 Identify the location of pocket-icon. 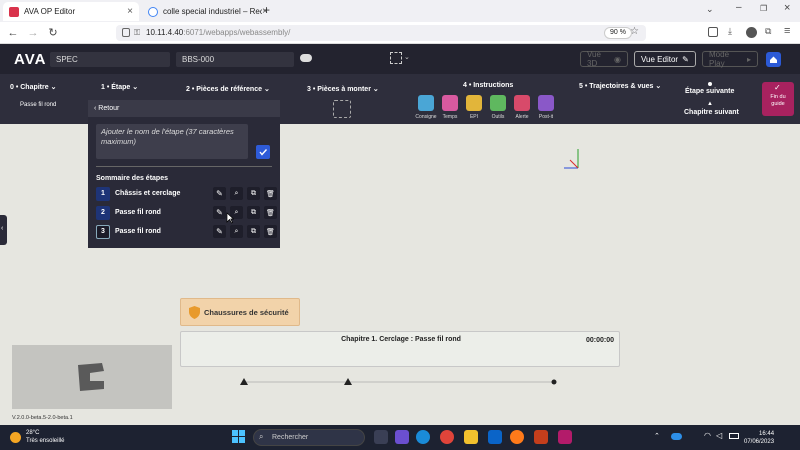
(713, 32).